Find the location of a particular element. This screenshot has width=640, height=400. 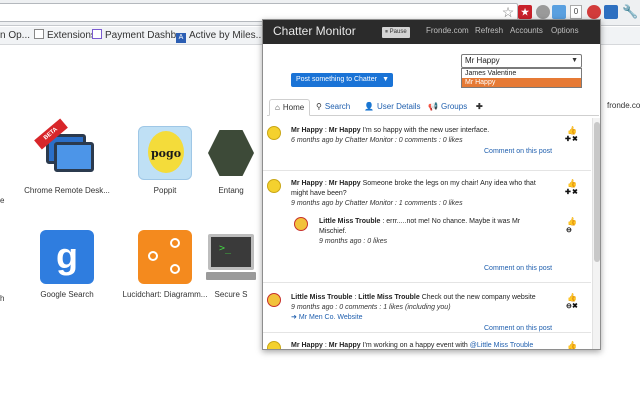

tab-add: ✚ is located at coordinates (481, 107).